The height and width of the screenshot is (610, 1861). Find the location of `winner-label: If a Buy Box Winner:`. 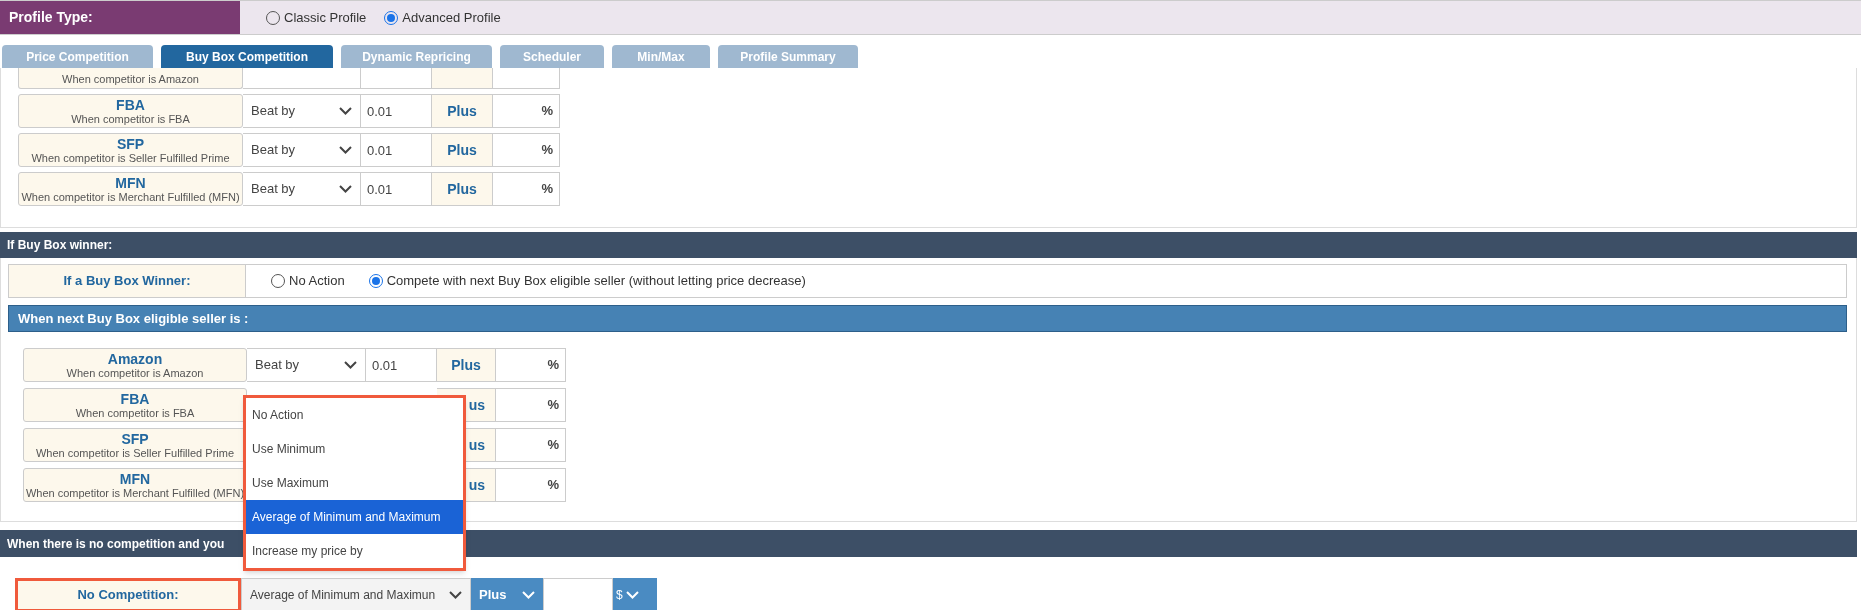

winner-label: If a Buy Box Winner: is located at coordinates (127, 281).